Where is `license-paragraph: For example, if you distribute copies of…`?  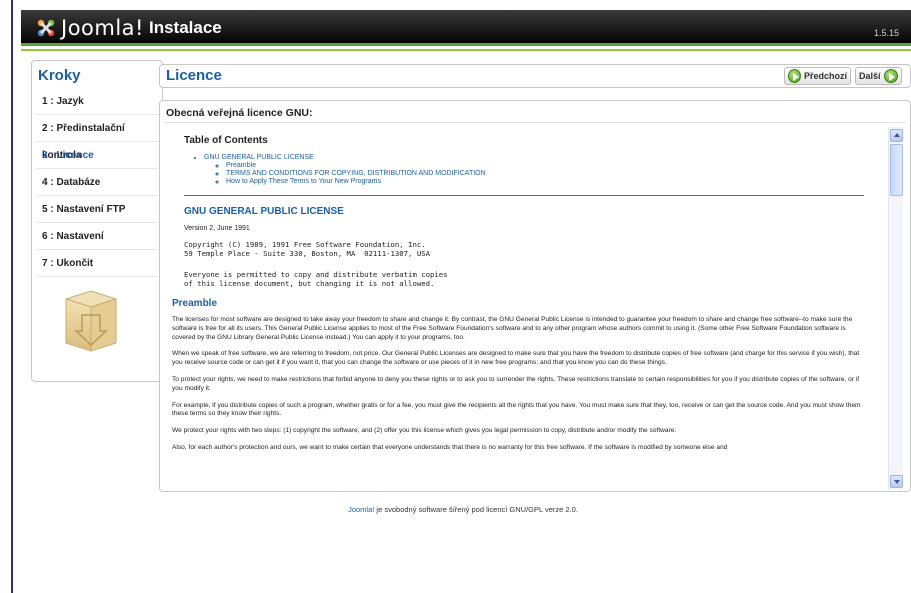 license-paragraph: For example, if you distribute copies of… is located at coordinates (516, 409).